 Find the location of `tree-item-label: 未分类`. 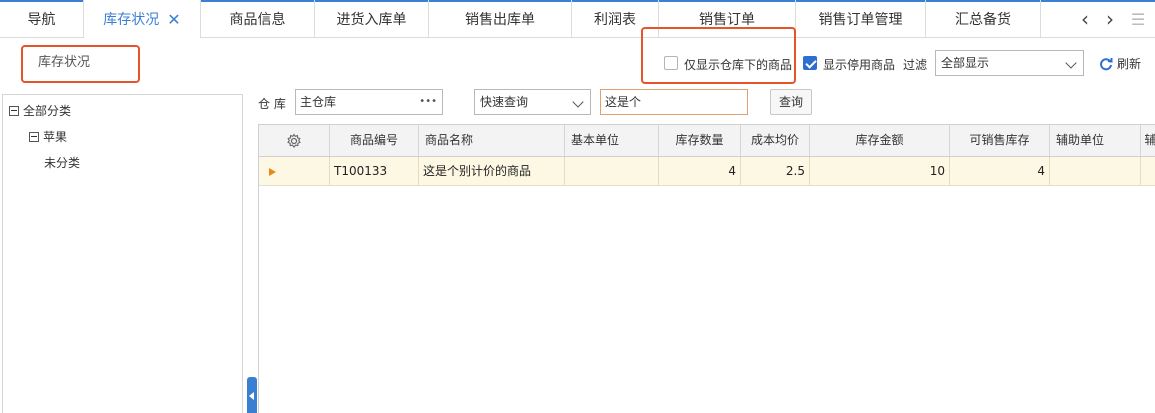

tree-item-label: 未分类 is located at coordinates (62, 163).